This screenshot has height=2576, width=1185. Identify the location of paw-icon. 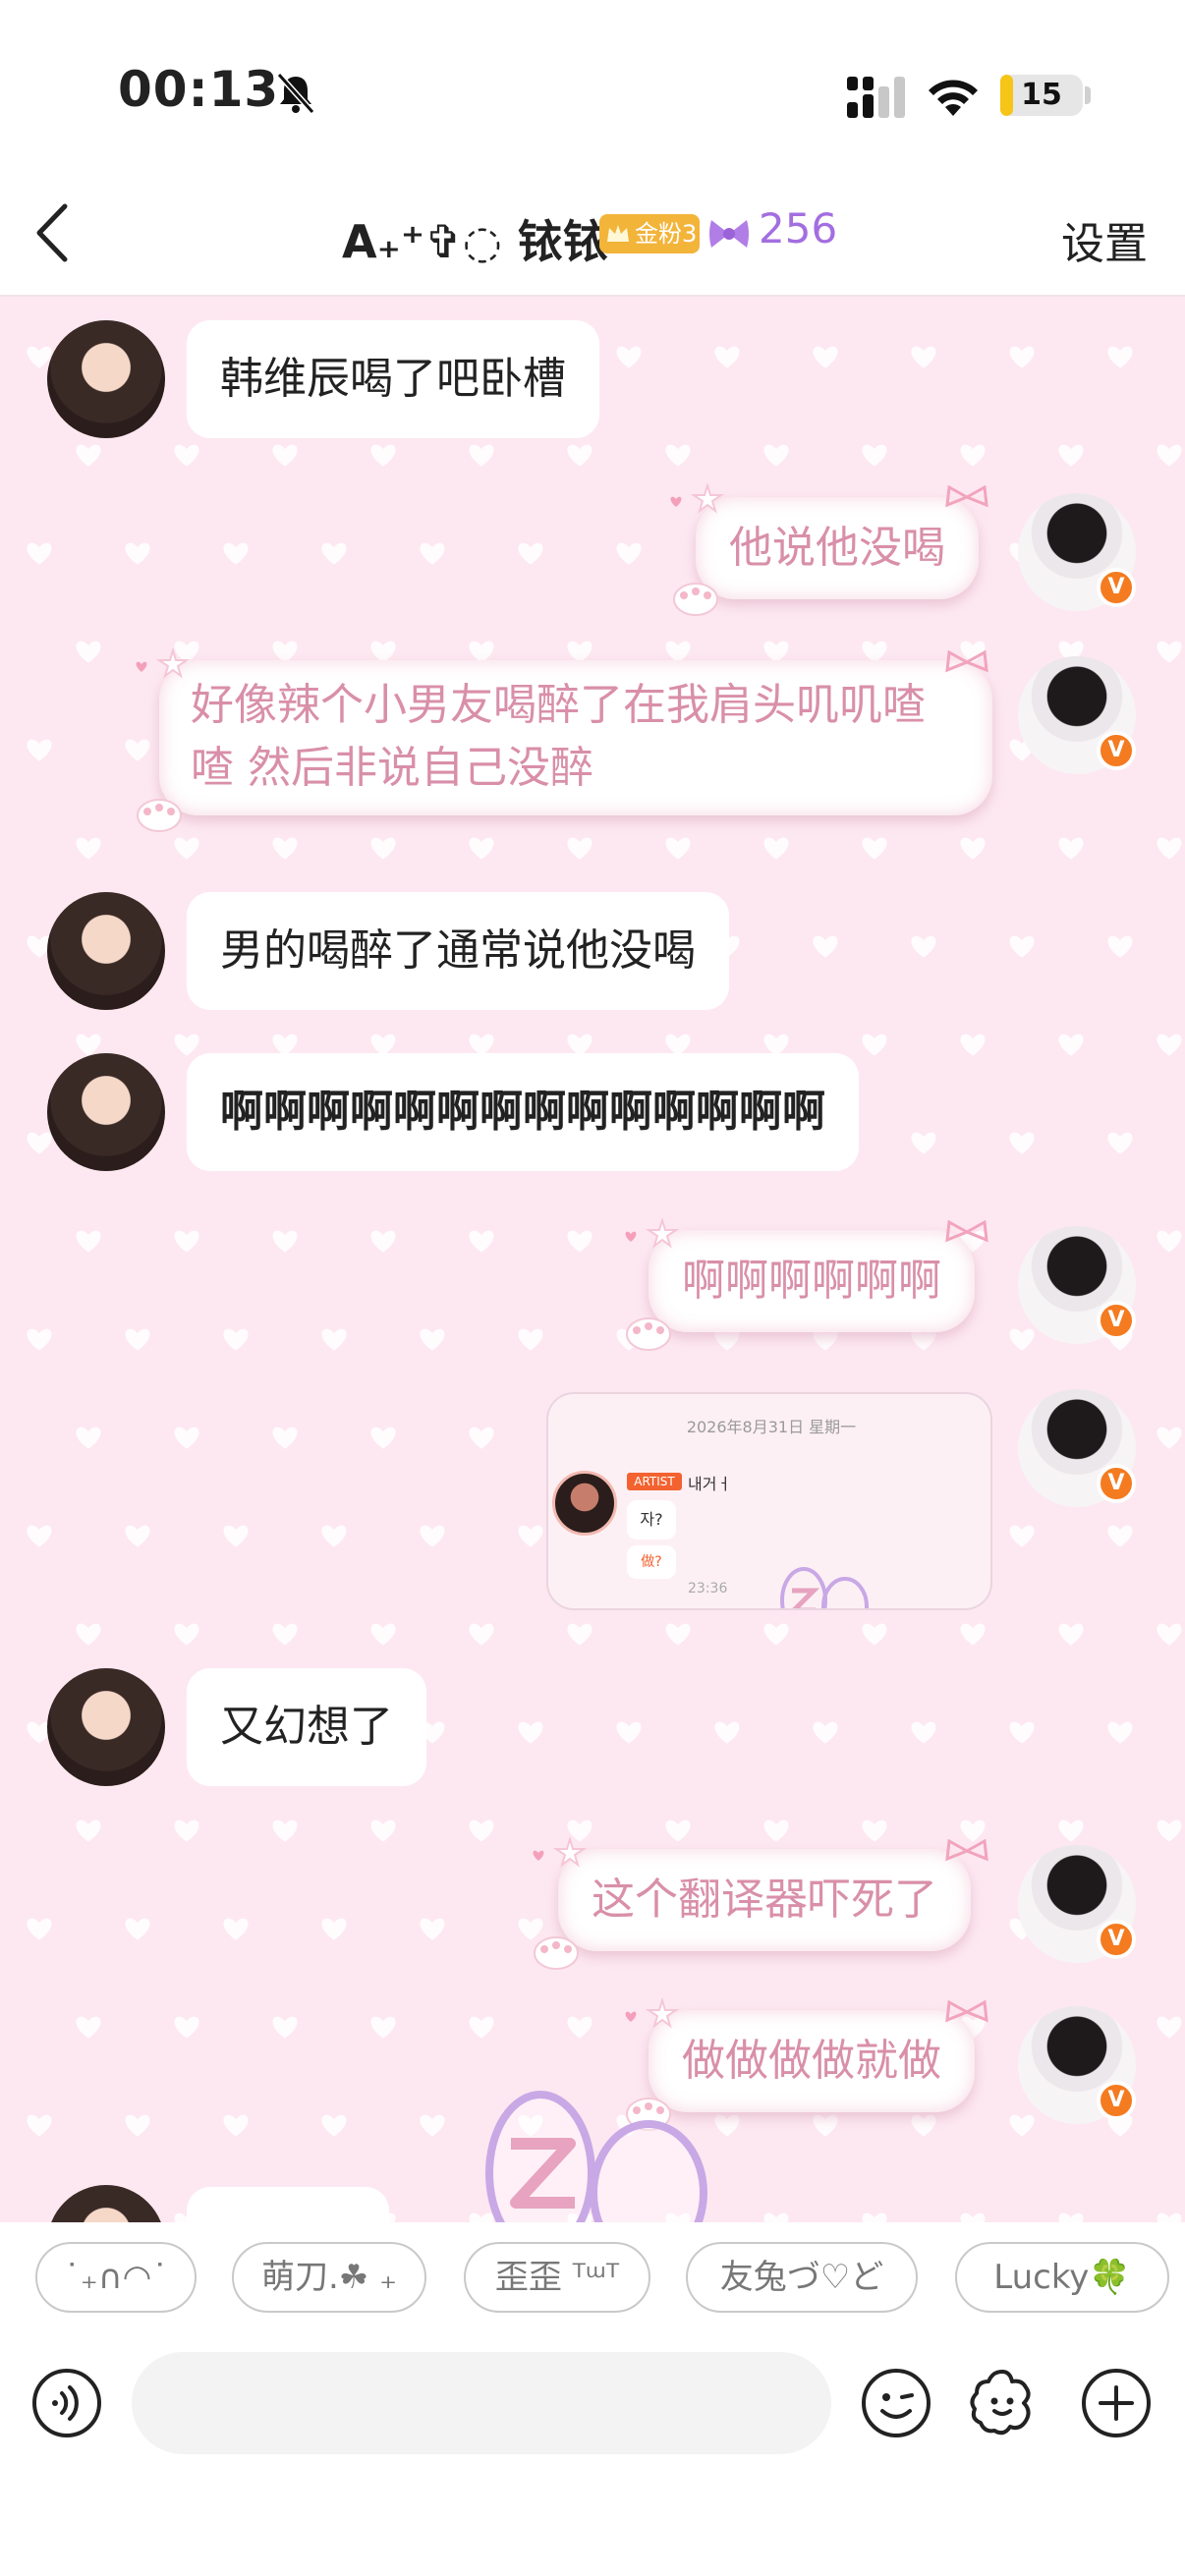
(557, 1953).